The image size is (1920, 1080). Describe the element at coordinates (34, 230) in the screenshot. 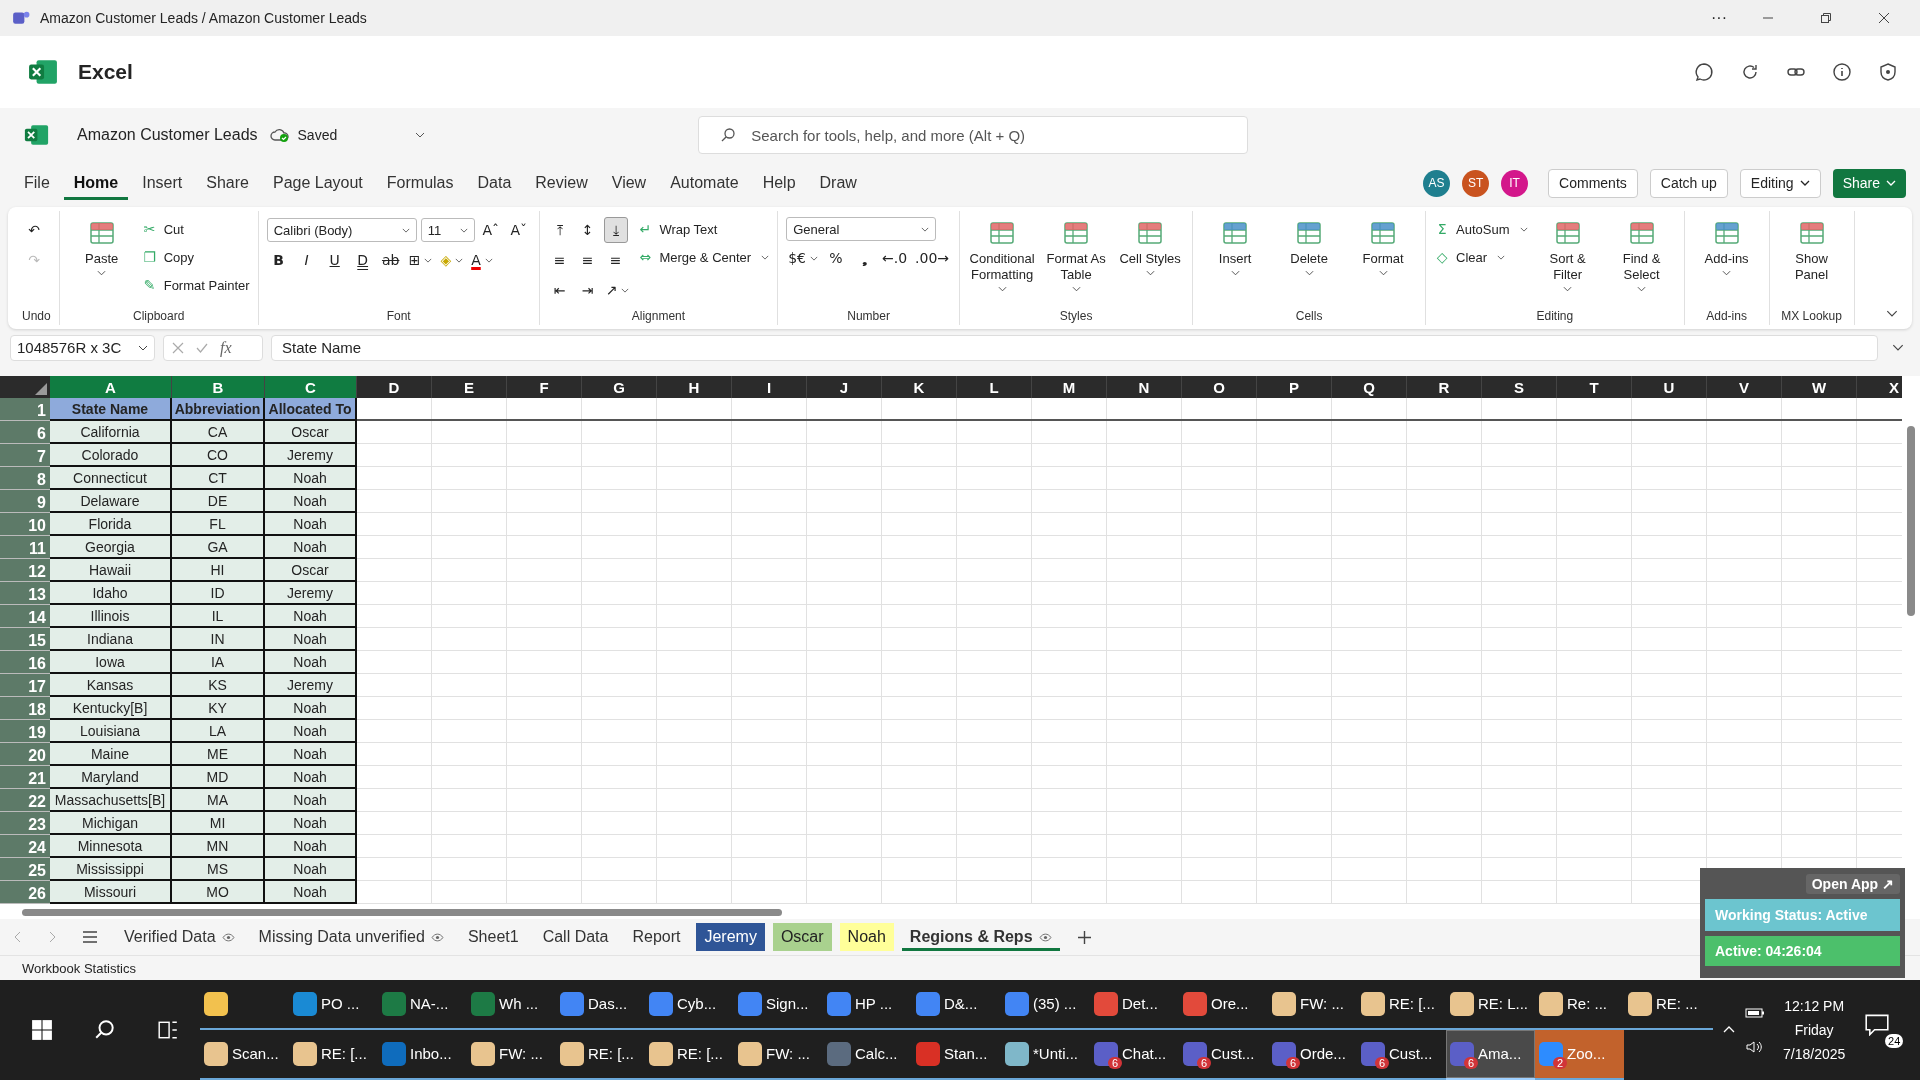

I see `ribbon-icon-button: ↶` at that location.